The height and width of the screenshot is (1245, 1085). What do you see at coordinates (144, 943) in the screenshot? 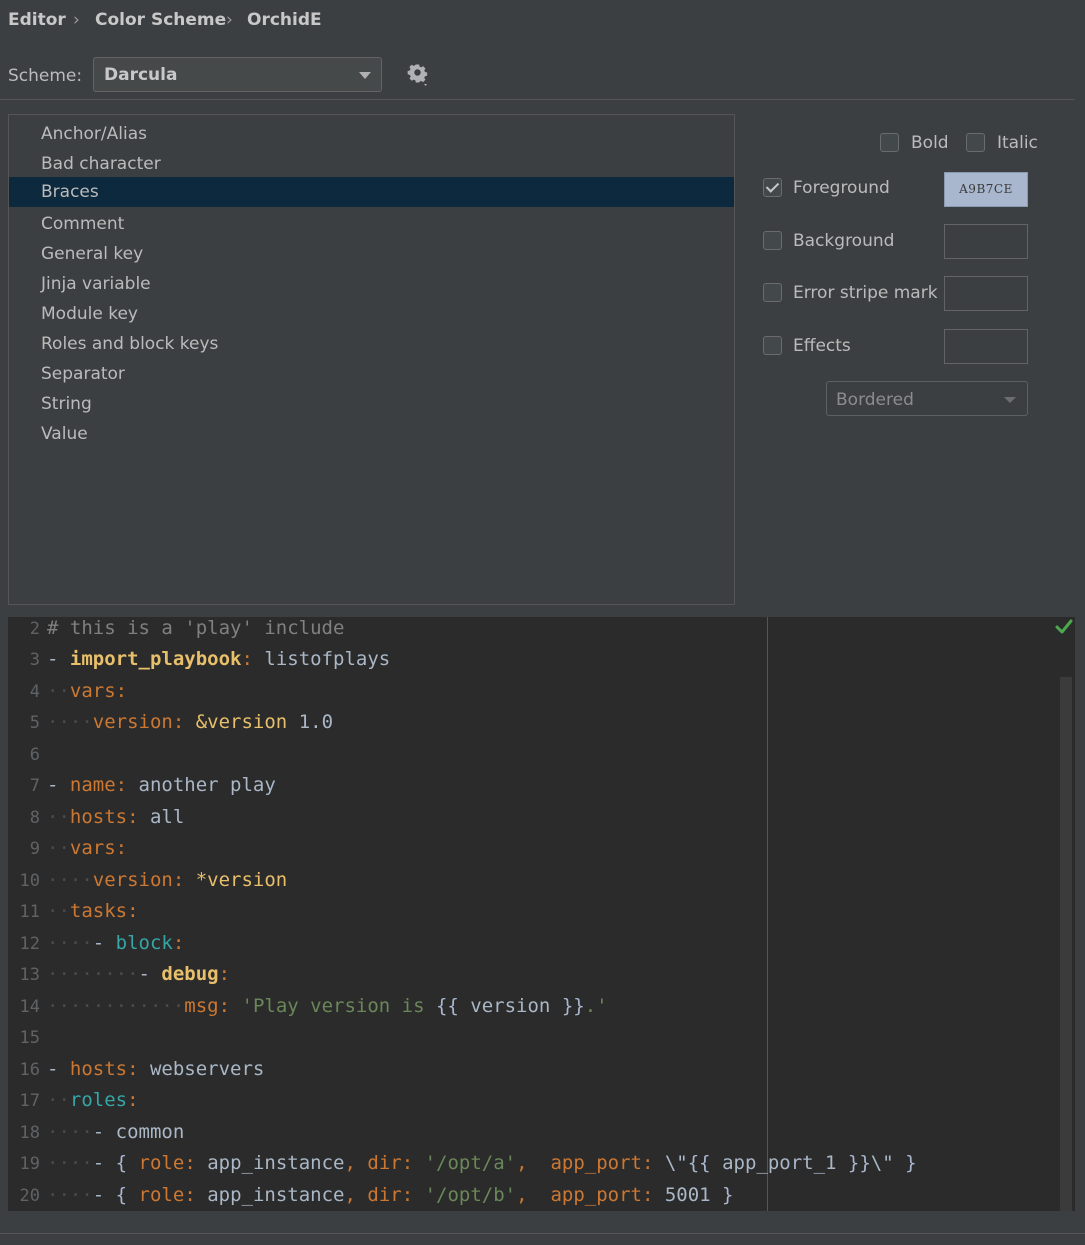
I see `block-key-token: block` at bounding box center [144, 943].